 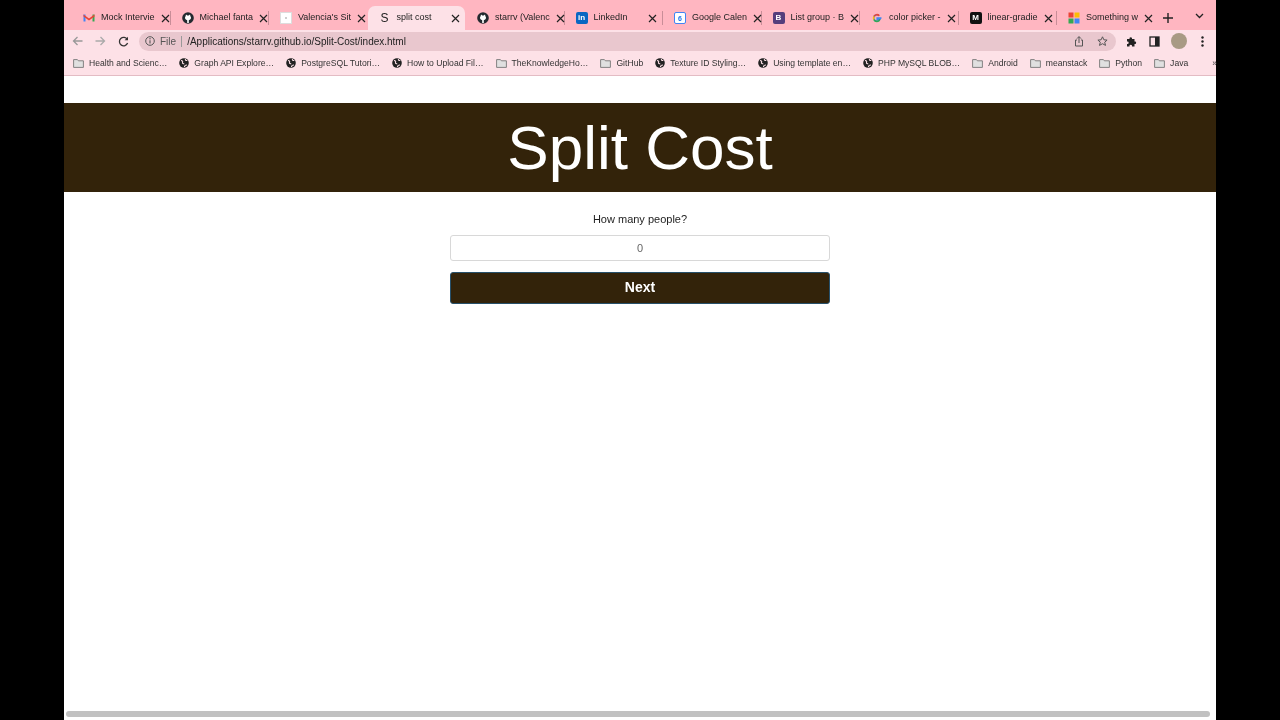 I want to click on info-icon, so click(x=150, y=41).